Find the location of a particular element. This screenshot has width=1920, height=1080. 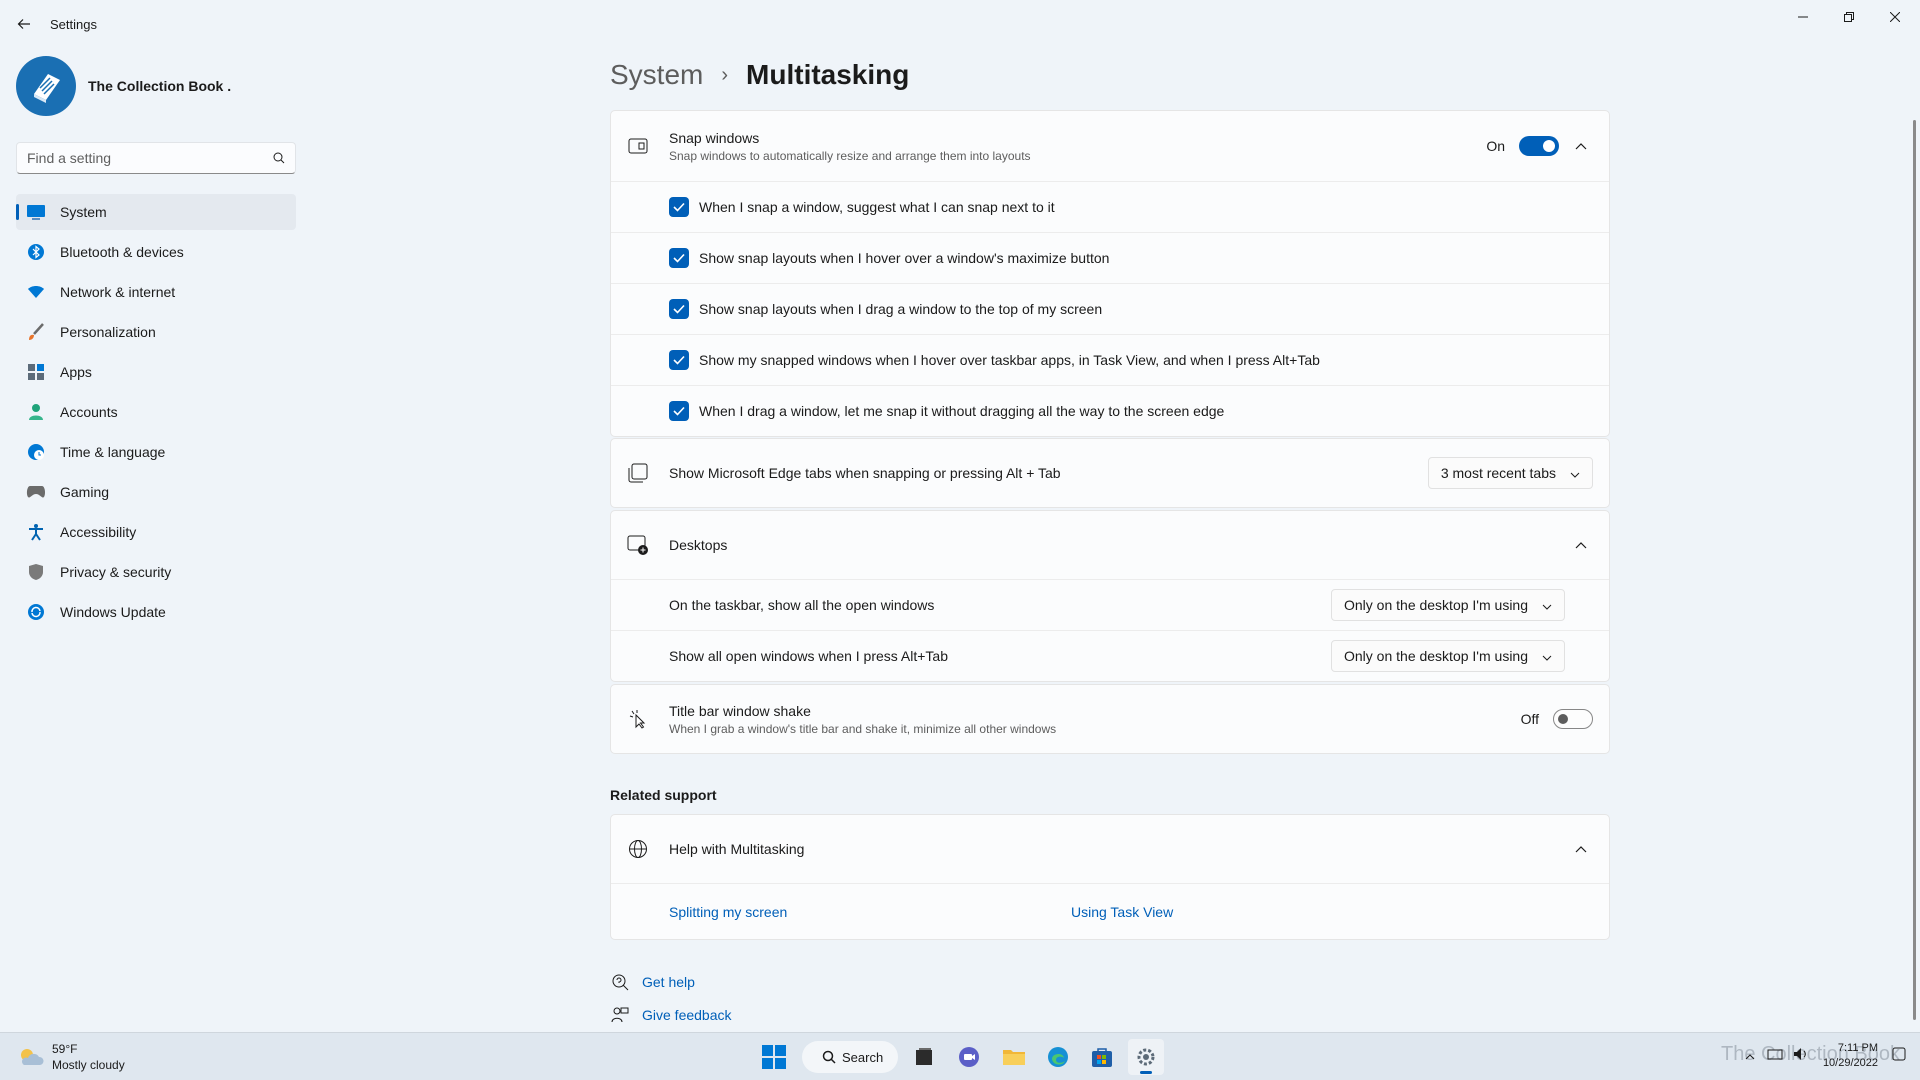

close-button is located at coordinates (1895, 17).